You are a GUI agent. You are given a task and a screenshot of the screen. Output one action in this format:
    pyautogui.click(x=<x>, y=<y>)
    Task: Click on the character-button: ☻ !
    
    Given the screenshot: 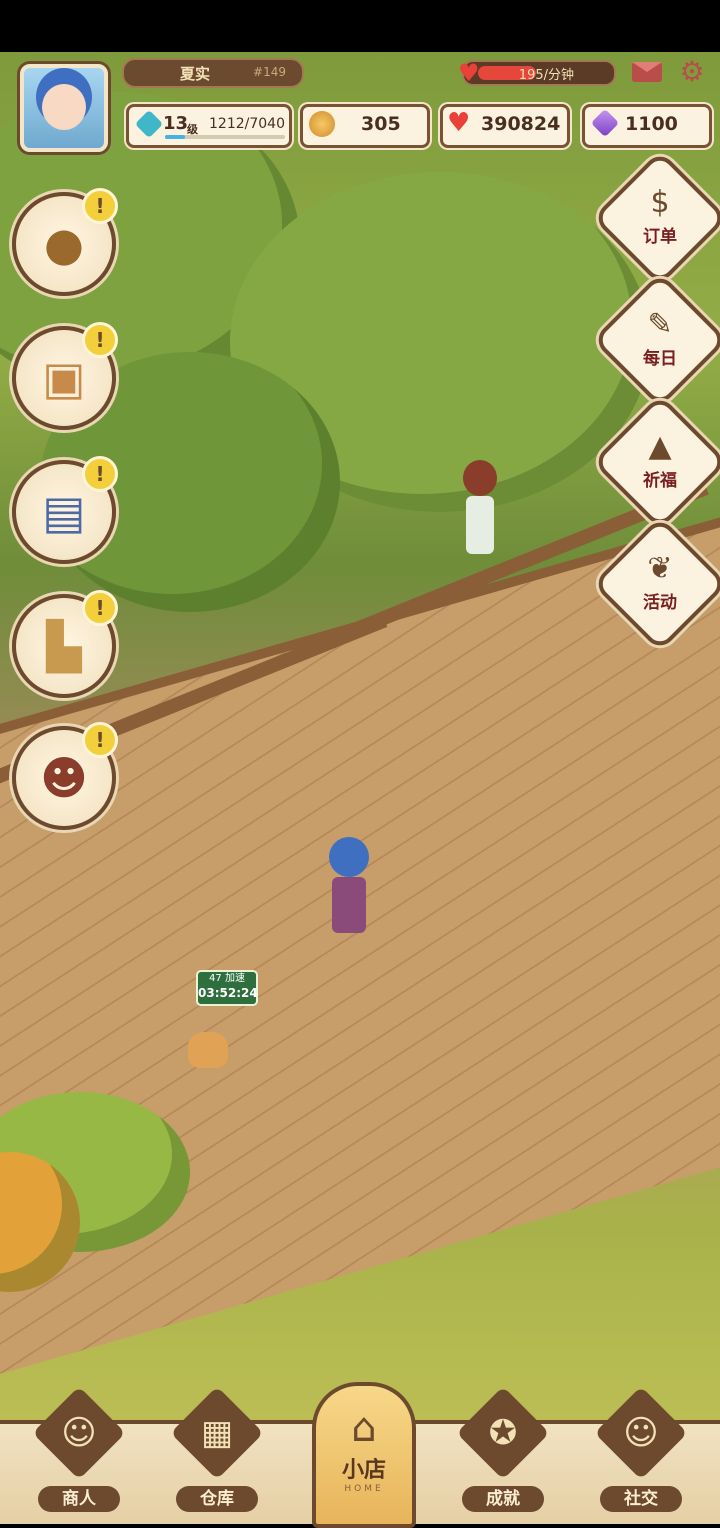 What is the action you would take?
    pyautogui.click(x=65, y=776)
    